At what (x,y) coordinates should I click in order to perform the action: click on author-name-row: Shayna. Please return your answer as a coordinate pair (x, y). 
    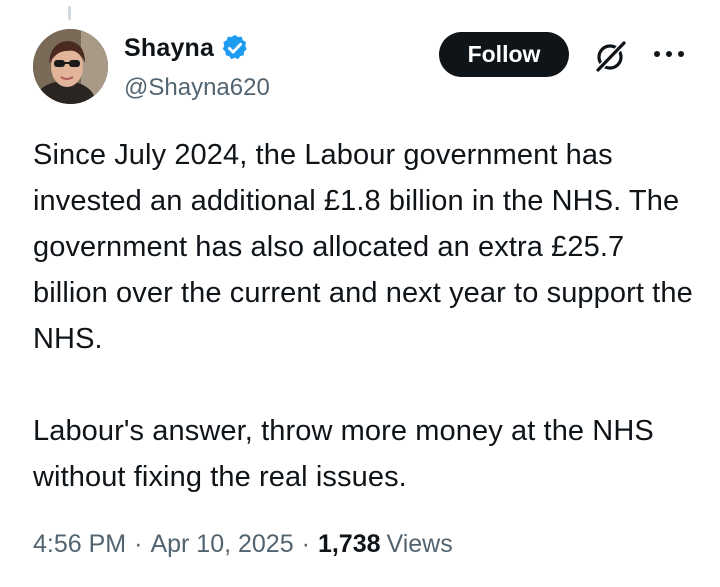
    Looking at the image, I should click on (187, 48).